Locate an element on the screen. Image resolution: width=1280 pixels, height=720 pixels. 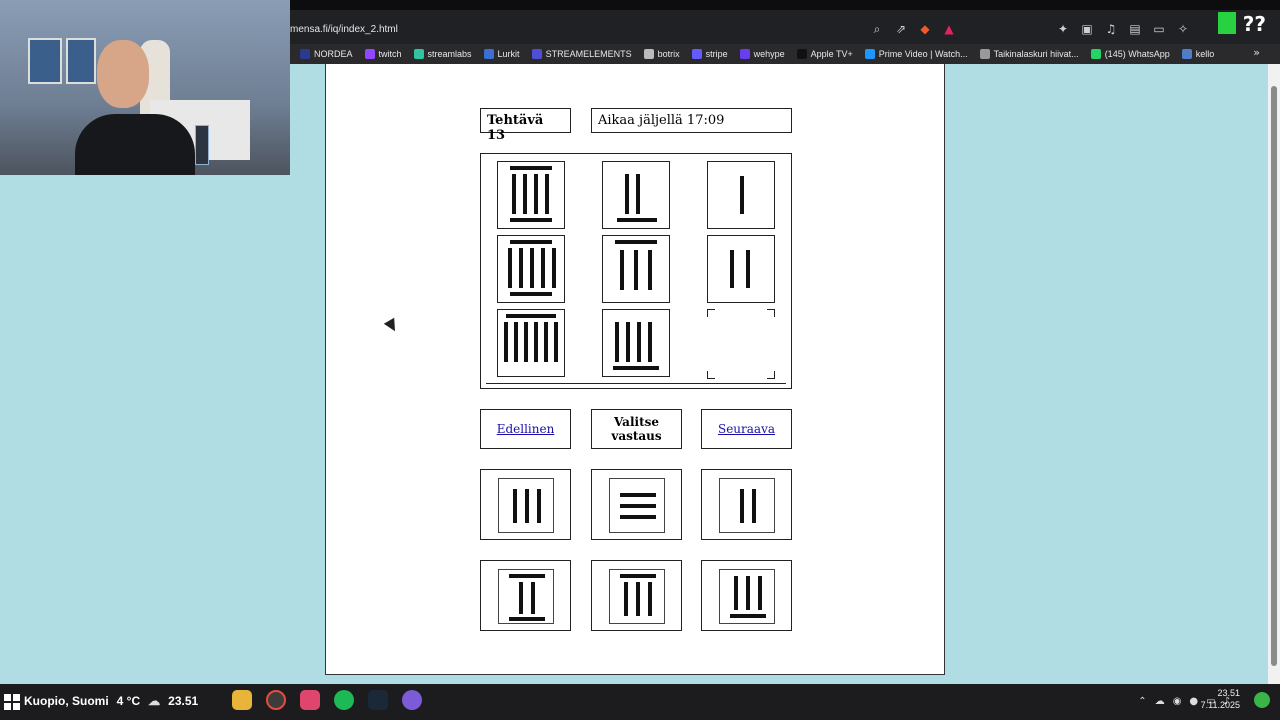
bookmark-item: (145) WhatsApp is located at coordinates (1130, 54).